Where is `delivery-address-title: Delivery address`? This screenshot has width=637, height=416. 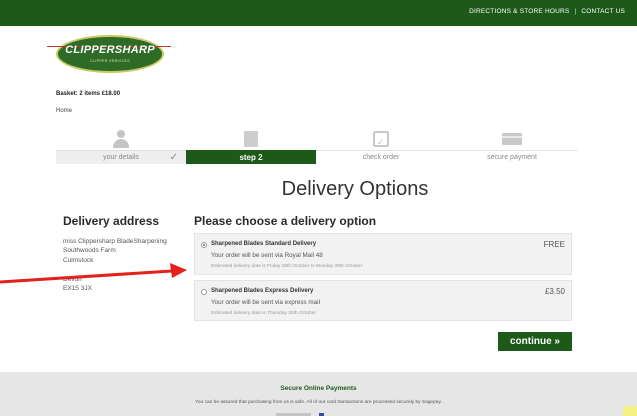
delivery-address-title: Delivery address is located at coordinates (111, 221).